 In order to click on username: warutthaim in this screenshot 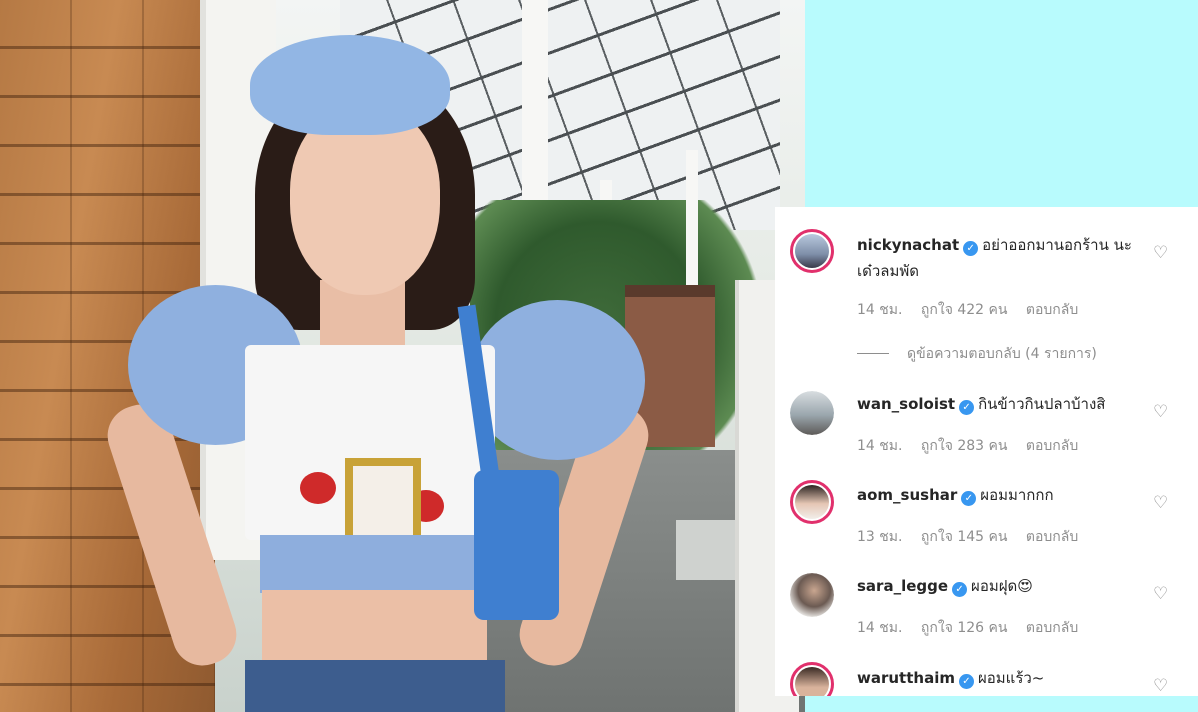, I will do `click(906, 678)`.